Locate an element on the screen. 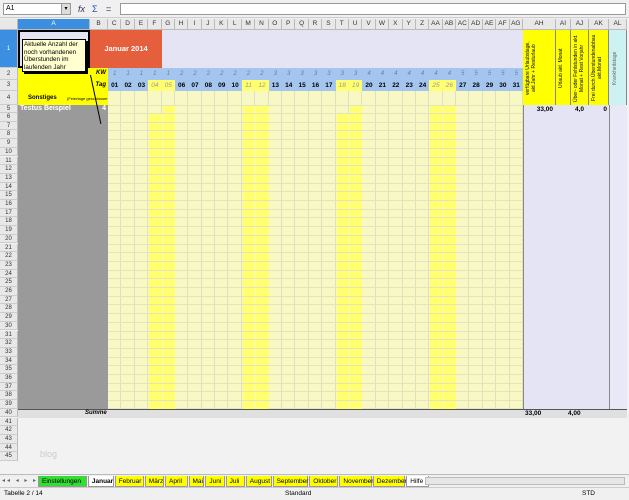  row-header-19: 19 is located at coordinates (9, 230).